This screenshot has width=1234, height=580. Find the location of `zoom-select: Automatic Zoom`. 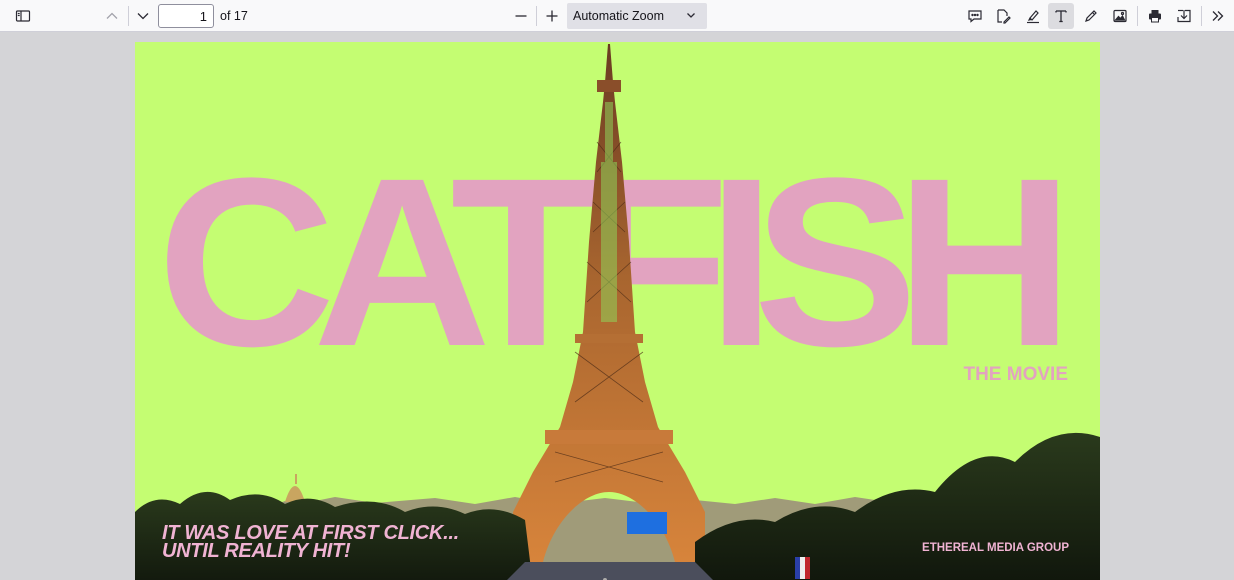

zoom-select: Automatic Zoom is located at coordinates (637, 16).